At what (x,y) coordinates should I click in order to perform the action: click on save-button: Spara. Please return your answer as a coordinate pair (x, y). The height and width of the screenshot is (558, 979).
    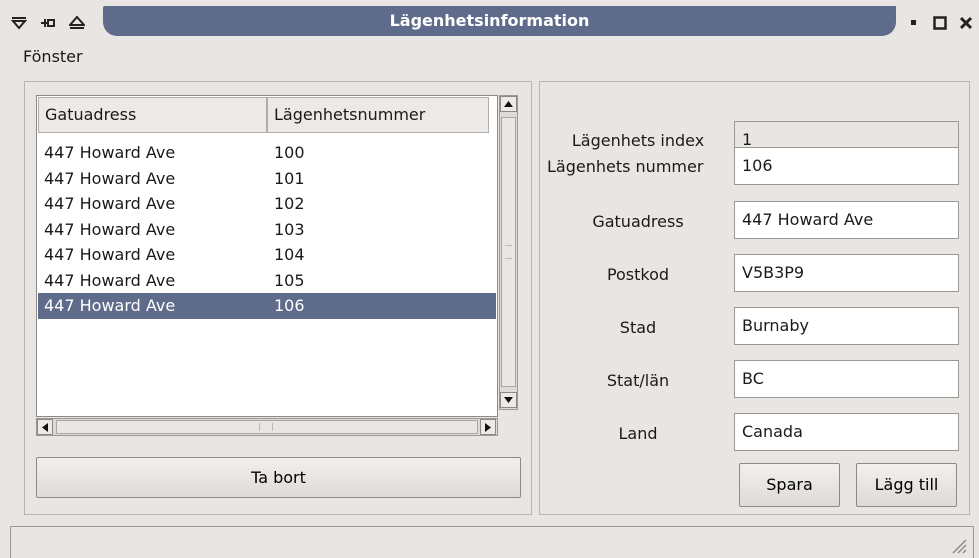
    Looking at the image, I should click on (789, 485).